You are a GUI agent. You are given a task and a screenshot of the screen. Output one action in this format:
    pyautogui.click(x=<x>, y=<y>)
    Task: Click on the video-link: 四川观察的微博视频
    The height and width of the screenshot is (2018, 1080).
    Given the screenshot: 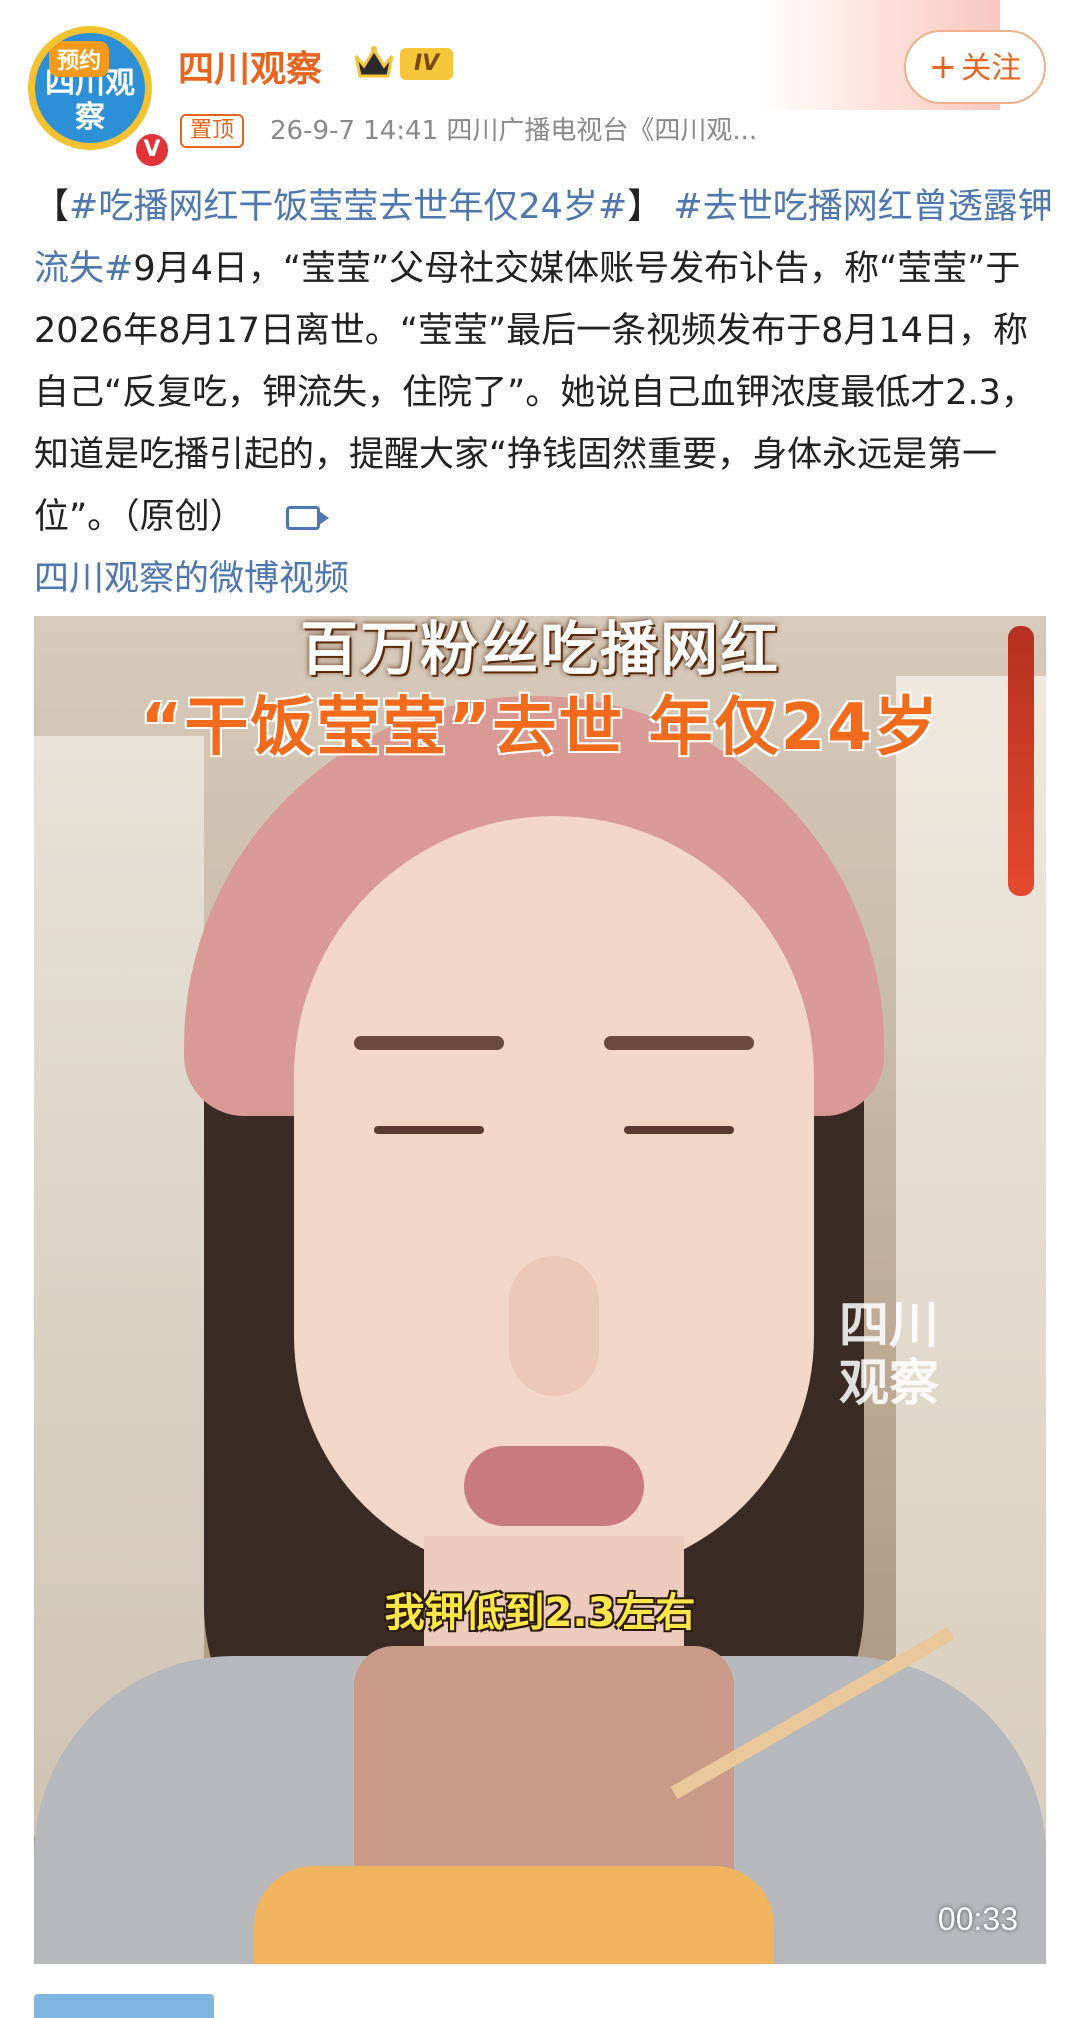 What is the action you would take?
    pyautogui.click(x=191, y=579)
    